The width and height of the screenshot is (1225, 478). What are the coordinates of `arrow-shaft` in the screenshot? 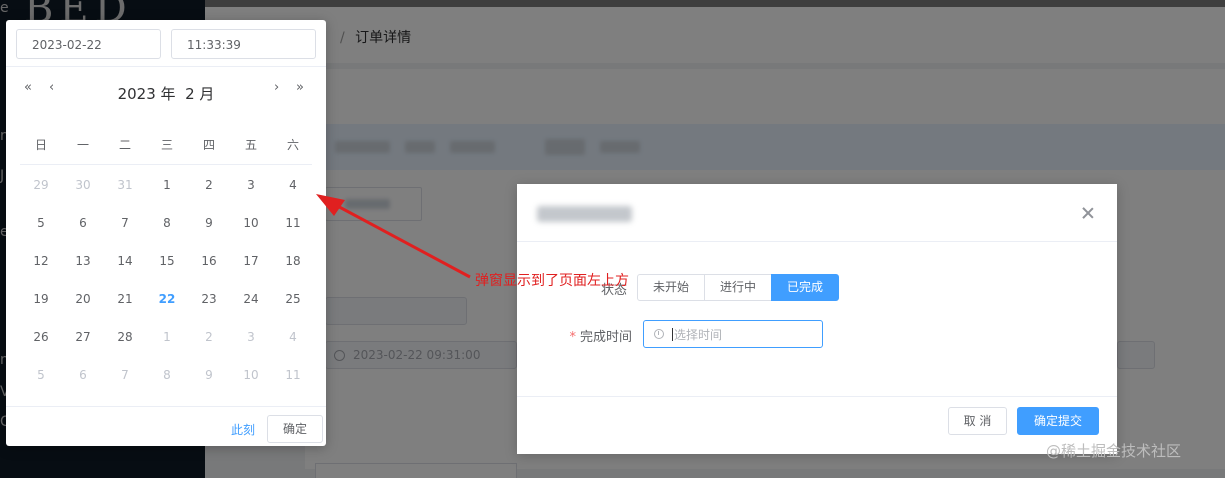 It's located at (400, 239).